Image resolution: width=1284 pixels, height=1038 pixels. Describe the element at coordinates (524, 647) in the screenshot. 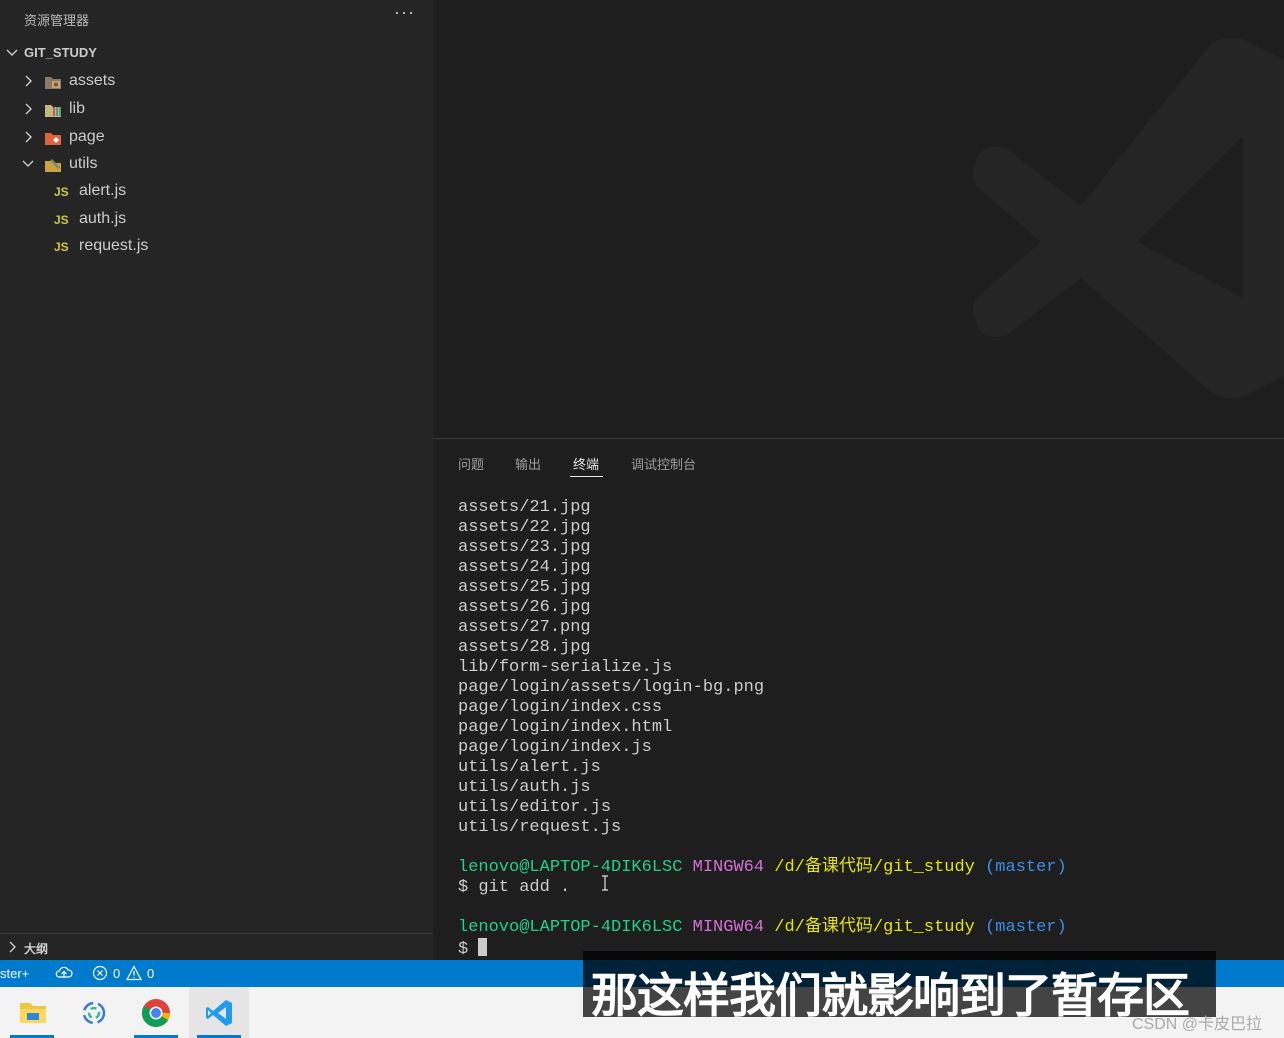

I see `terminal-line: assets/28.jpg` at that location.